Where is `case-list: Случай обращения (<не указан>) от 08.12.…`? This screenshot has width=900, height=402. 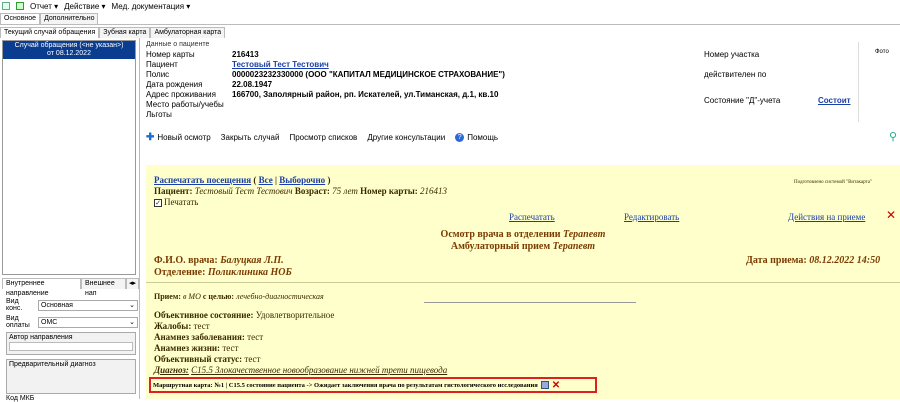 case-list: Случай обращения (<не указан>) от 08.12.… is located at coordinates (69, 157).